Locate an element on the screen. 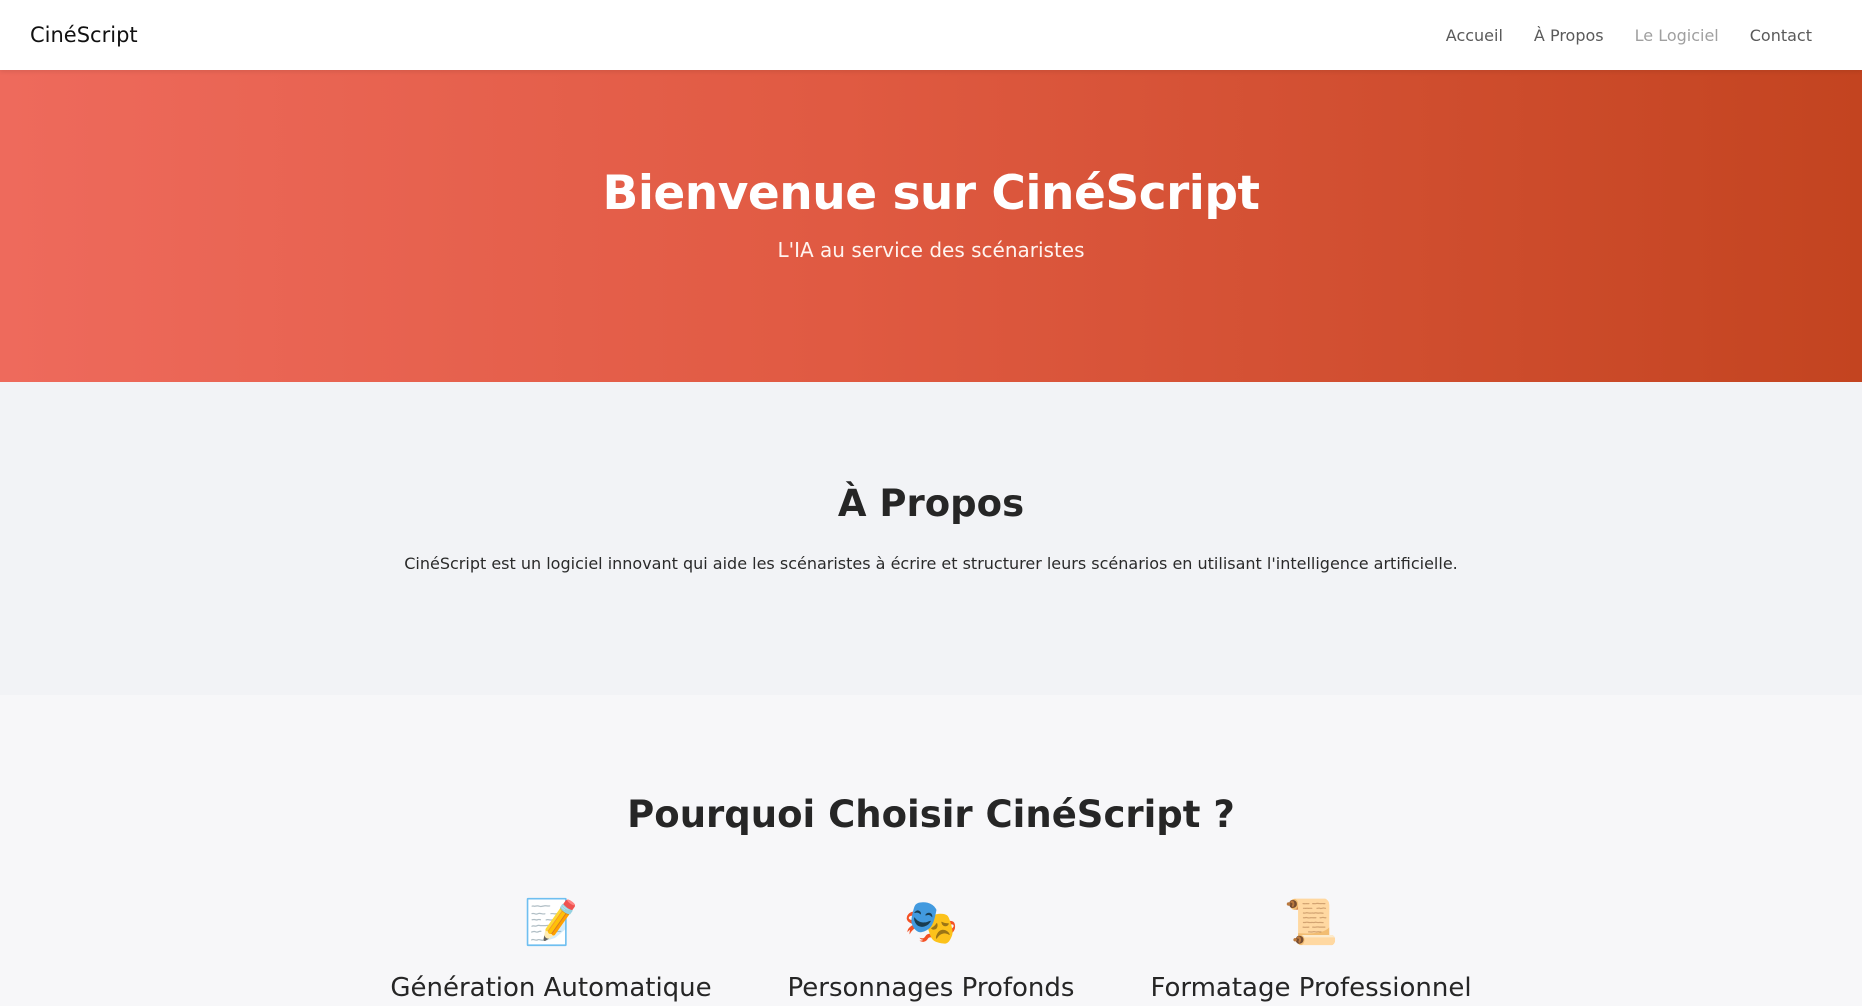 This screenshot has width=1862, height=1006. brand-logo: CinéScript is located at coordinates (84, 35).